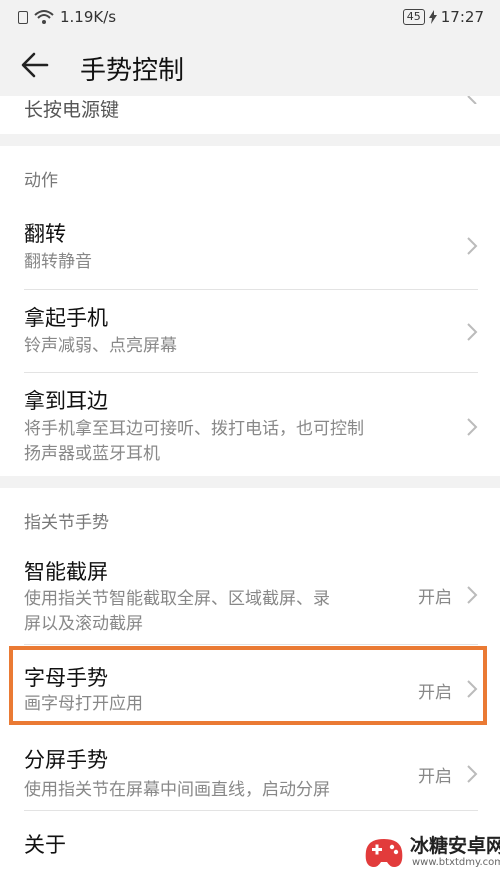 This screenshot has height=888, width=500. What do you see at coordinates (41, 181) in the screenshot?
I see `section-header-actions: 动作` at bounding box center [41, 181].